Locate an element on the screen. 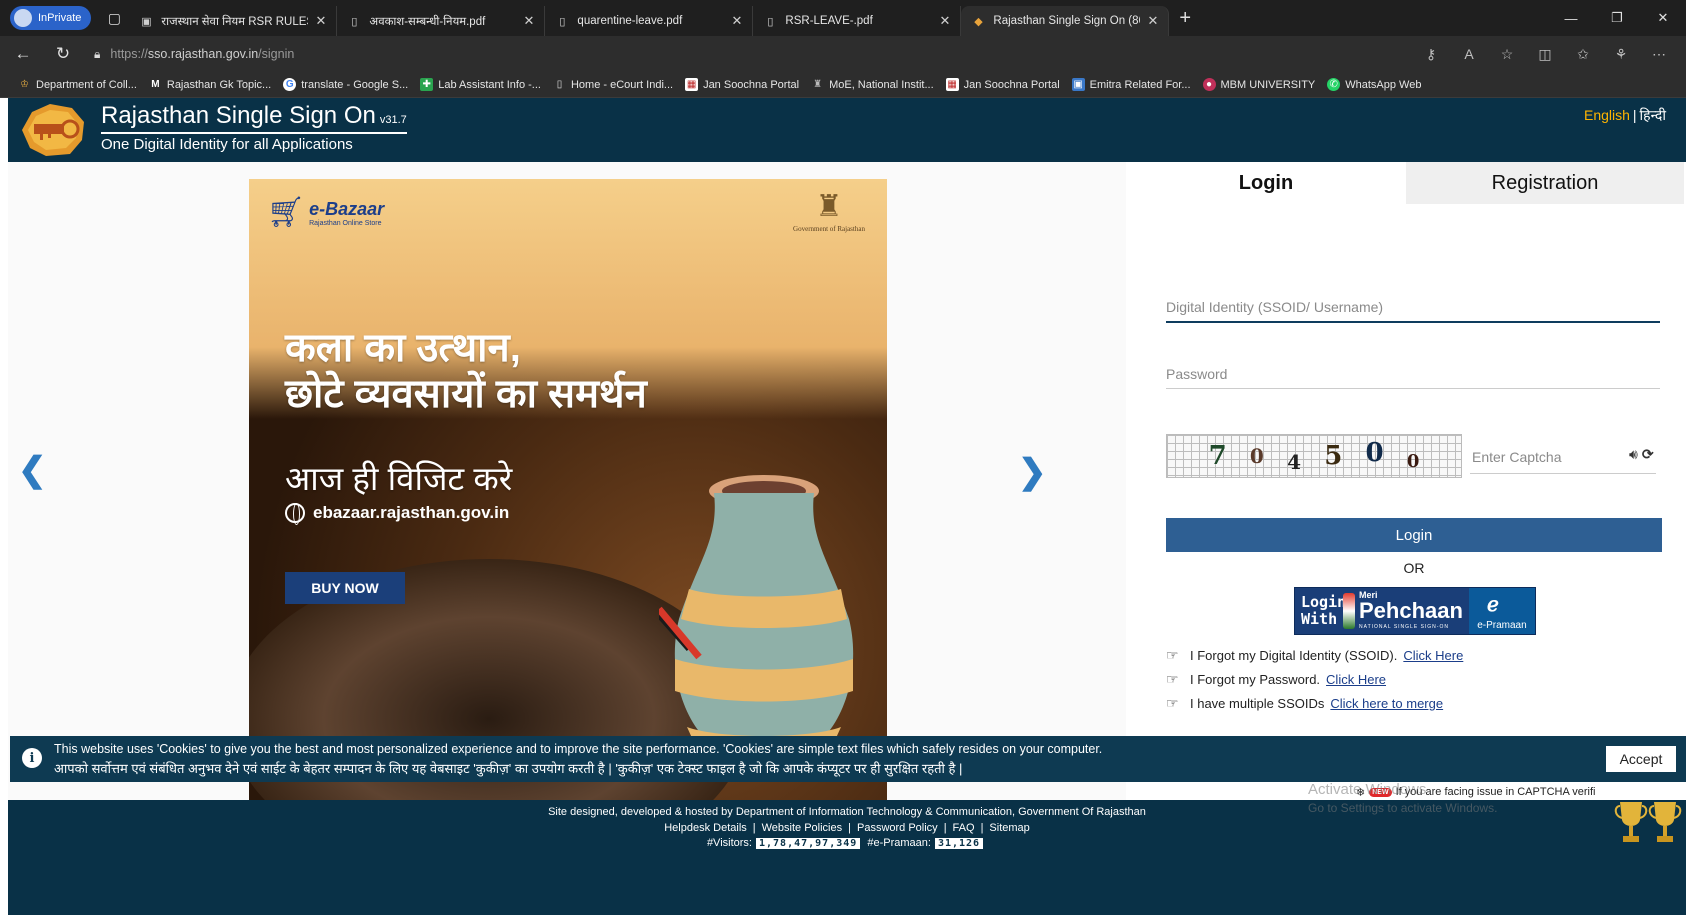 This screenshot has height=915, width=1686. bookmark-label: Jan Soochna Portal is located at coordinates (751, 84).